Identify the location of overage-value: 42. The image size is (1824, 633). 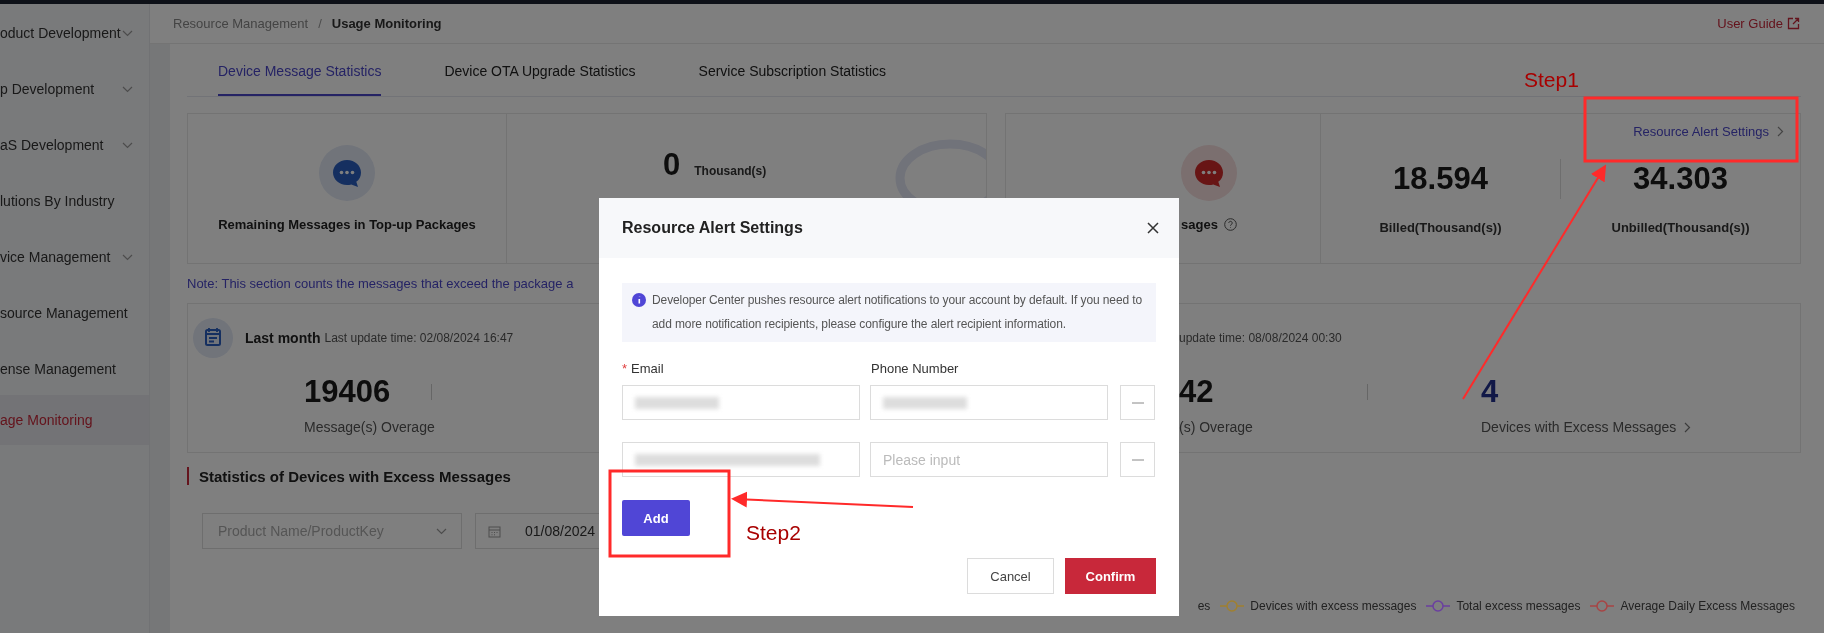
(1197, 391).